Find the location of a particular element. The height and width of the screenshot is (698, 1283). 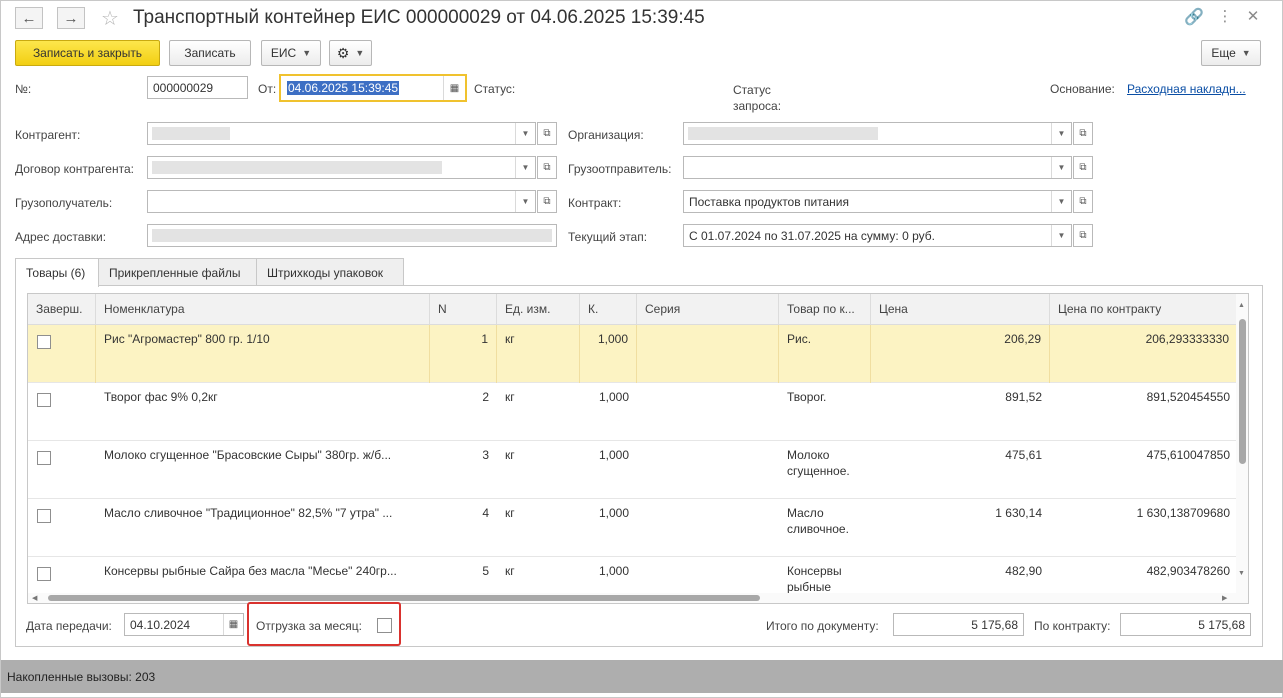

close-icon: ✕ is located at coordinates (1253, 16).